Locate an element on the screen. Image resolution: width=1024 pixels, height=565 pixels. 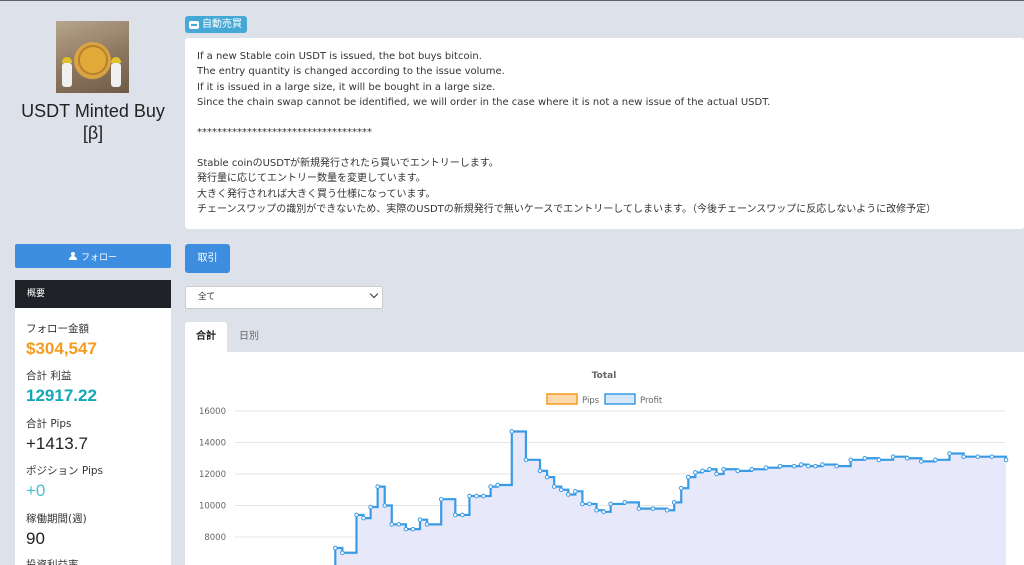
legend-label-pips: Pips is located at coordinates (591, 401).